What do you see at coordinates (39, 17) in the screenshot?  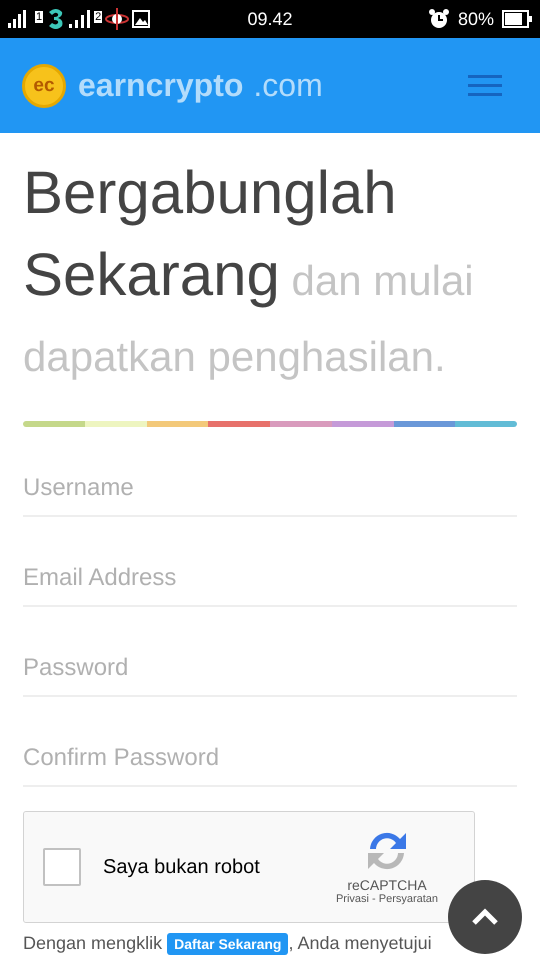 I see `sim-number: 1` at bounding box center [39, 17].